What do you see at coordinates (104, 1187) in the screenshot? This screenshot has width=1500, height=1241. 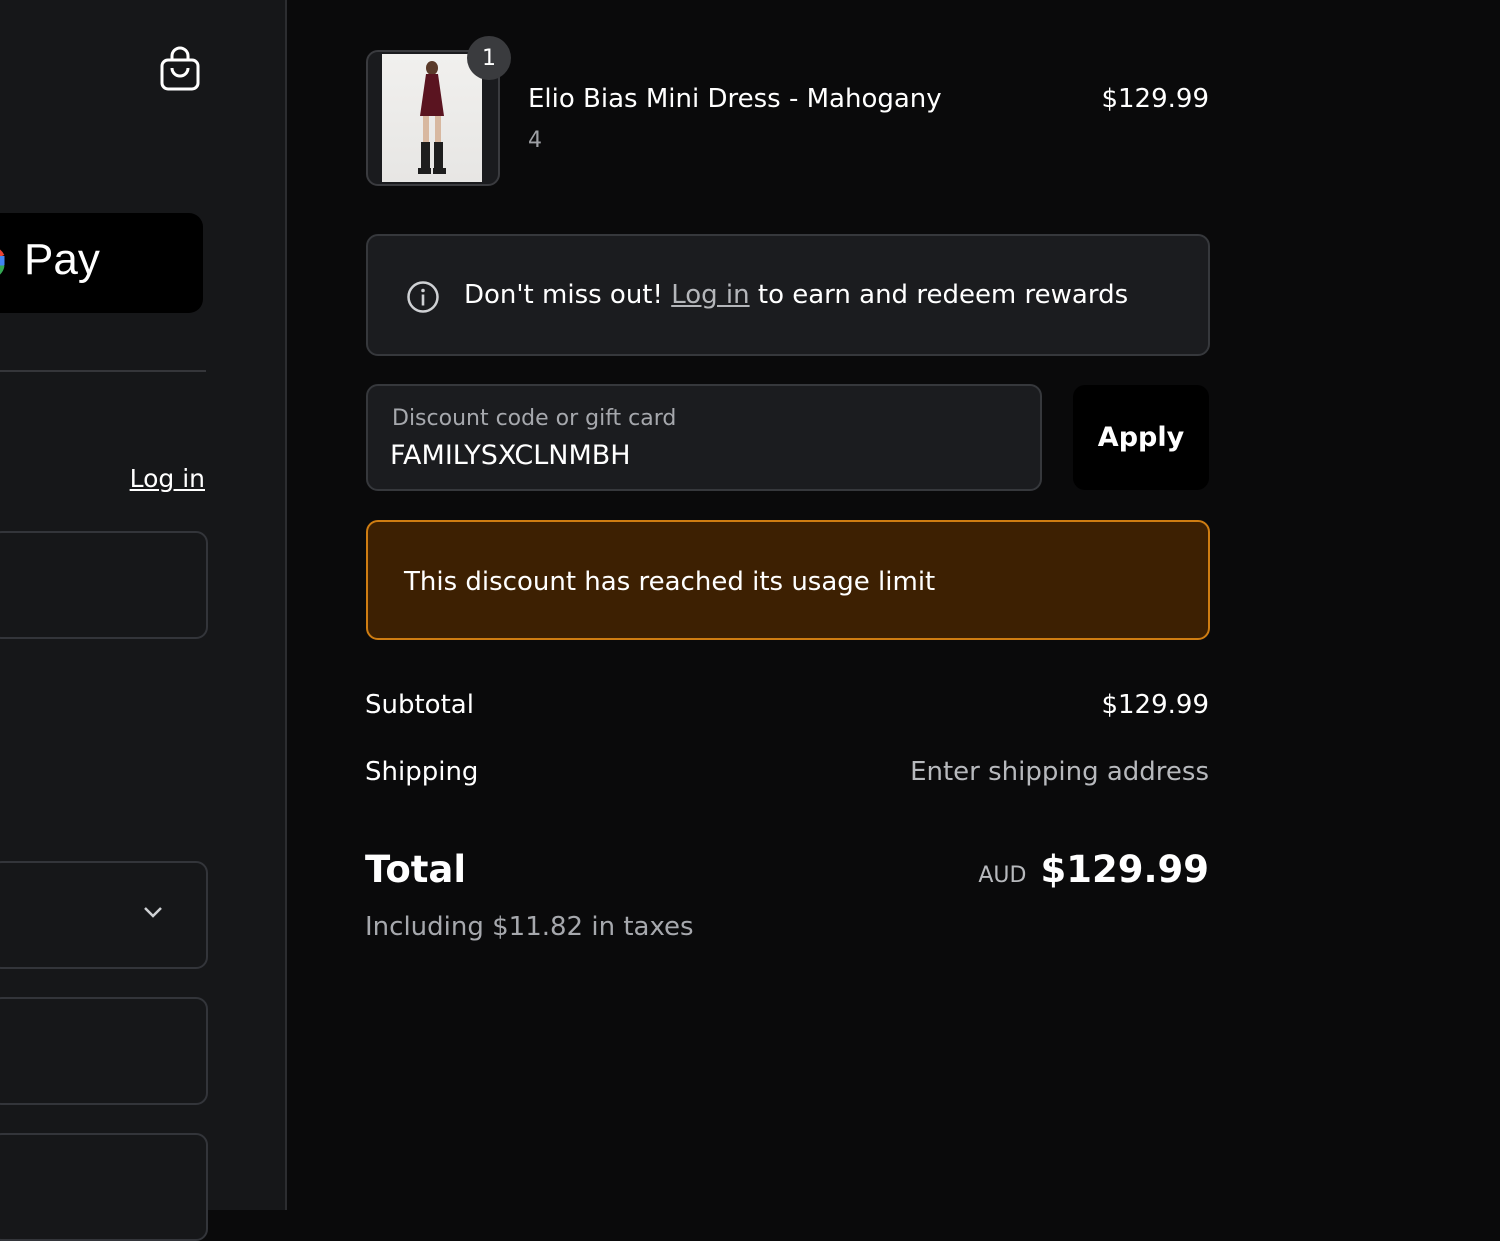 I see `address-field` at bounding box center [104, 1187].